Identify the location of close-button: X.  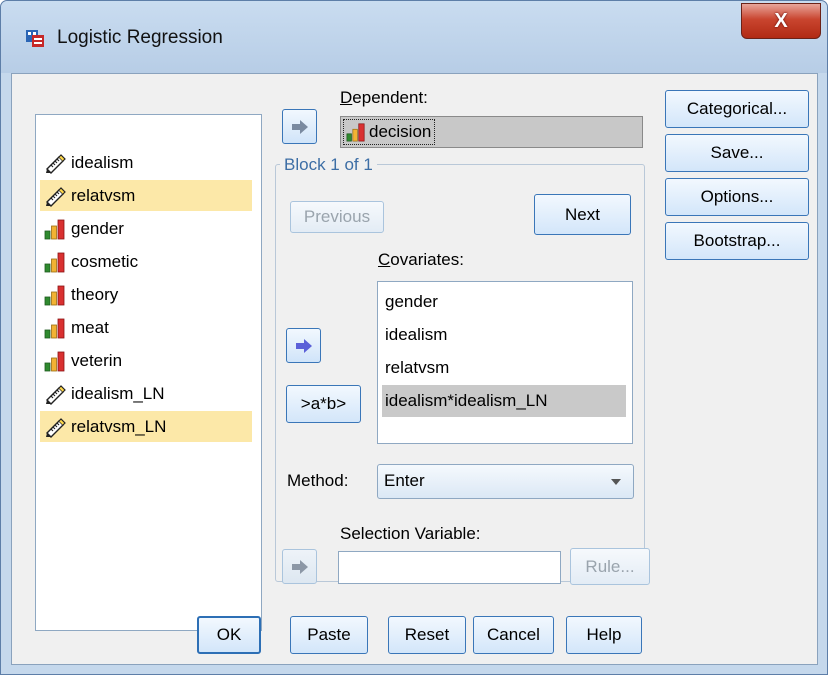
(781, 21).